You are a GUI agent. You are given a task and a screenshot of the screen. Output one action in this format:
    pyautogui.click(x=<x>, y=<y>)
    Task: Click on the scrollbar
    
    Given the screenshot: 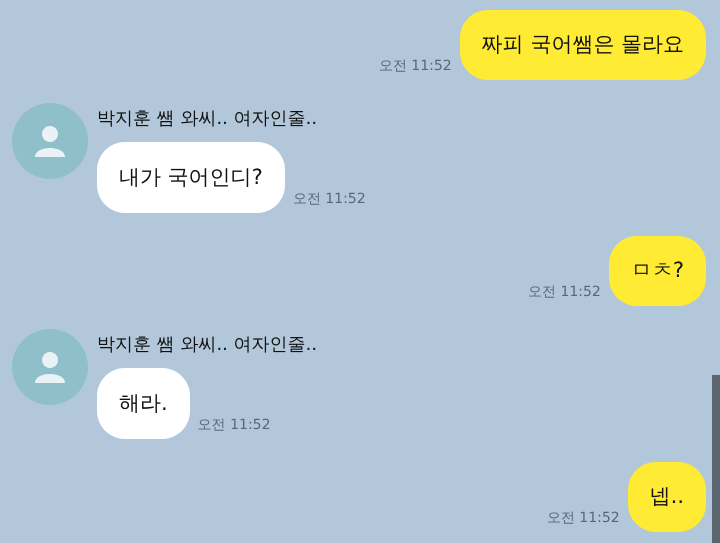 What is the action you would take?
    pyautogui.click(x=716, y=459)
    